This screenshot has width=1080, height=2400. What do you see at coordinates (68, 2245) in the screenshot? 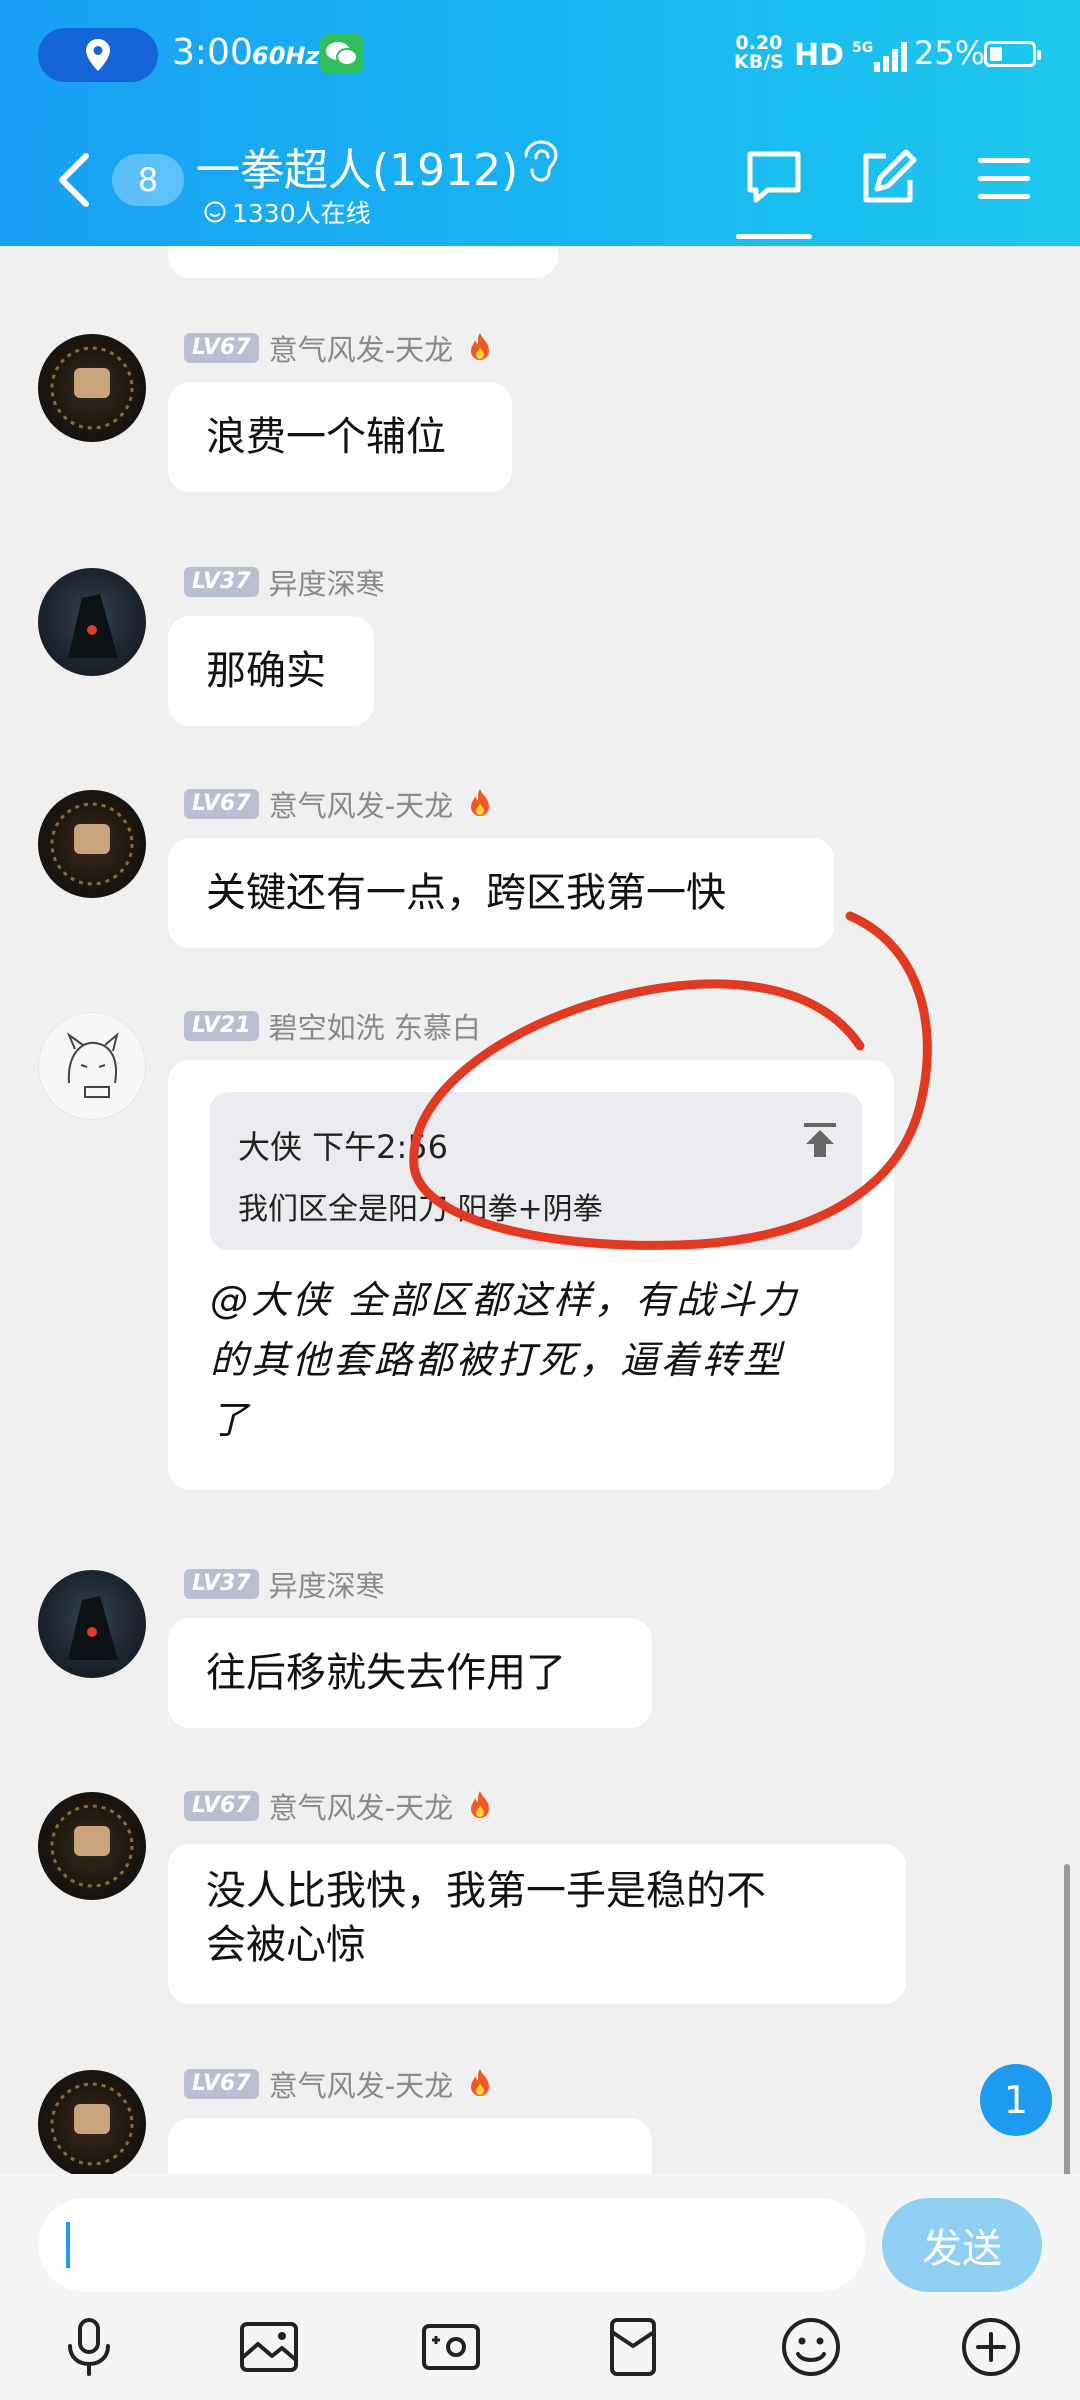
I see `text-caret` at bounding box center [68, 2245].